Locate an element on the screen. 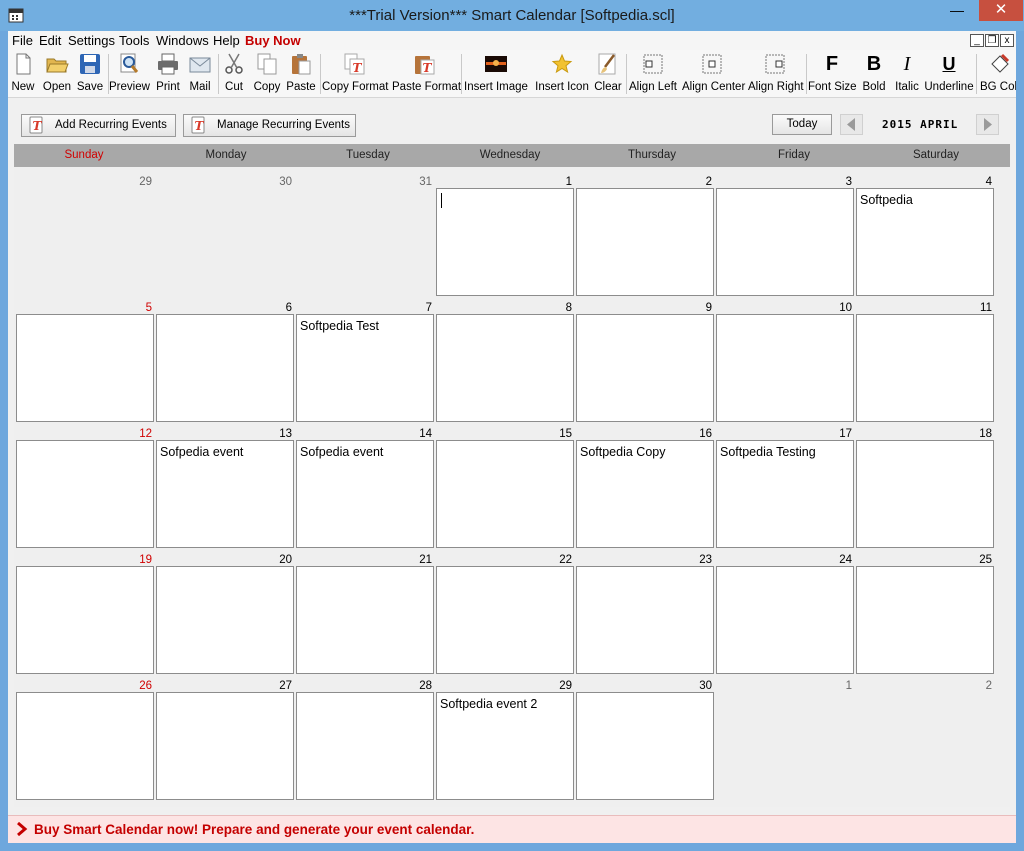 The width and height of the screenshot is (1024, 851). toolbar-underline-button: U Underline is located at coordinates (949, 74).